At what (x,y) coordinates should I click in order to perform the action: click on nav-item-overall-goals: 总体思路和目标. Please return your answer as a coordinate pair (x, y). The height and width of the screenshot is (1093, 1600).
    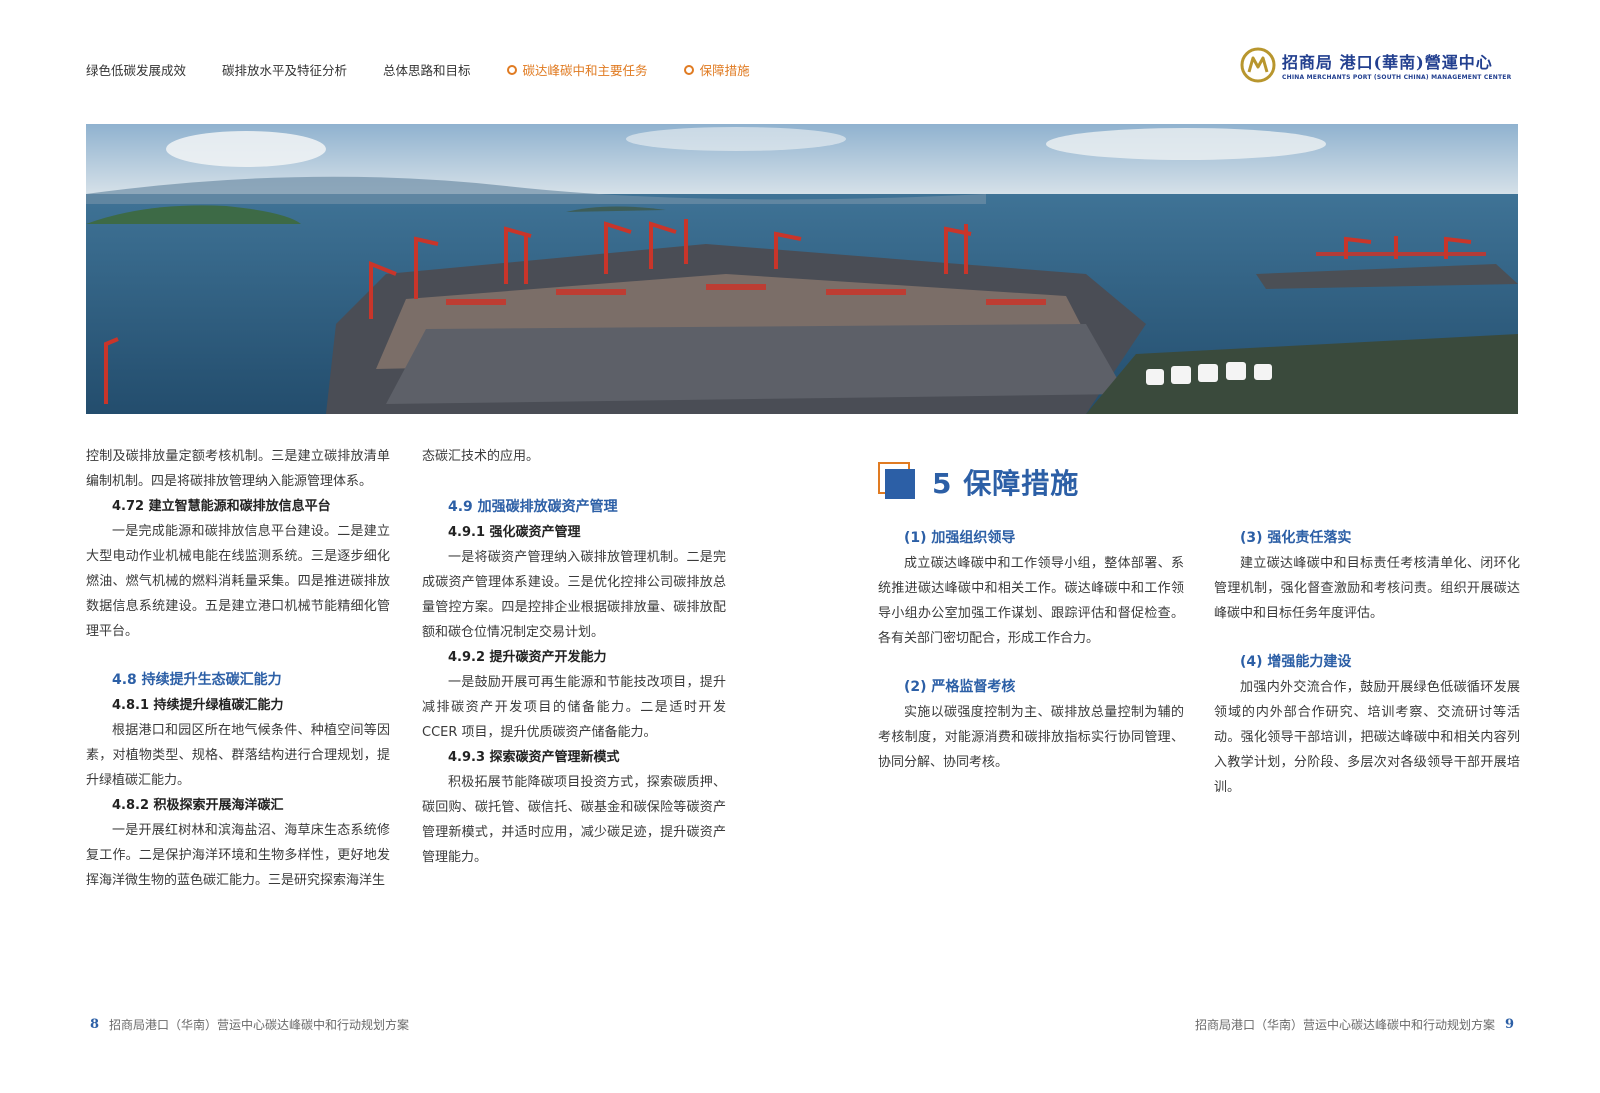
    Looking at the image, I should click on (427, 69).